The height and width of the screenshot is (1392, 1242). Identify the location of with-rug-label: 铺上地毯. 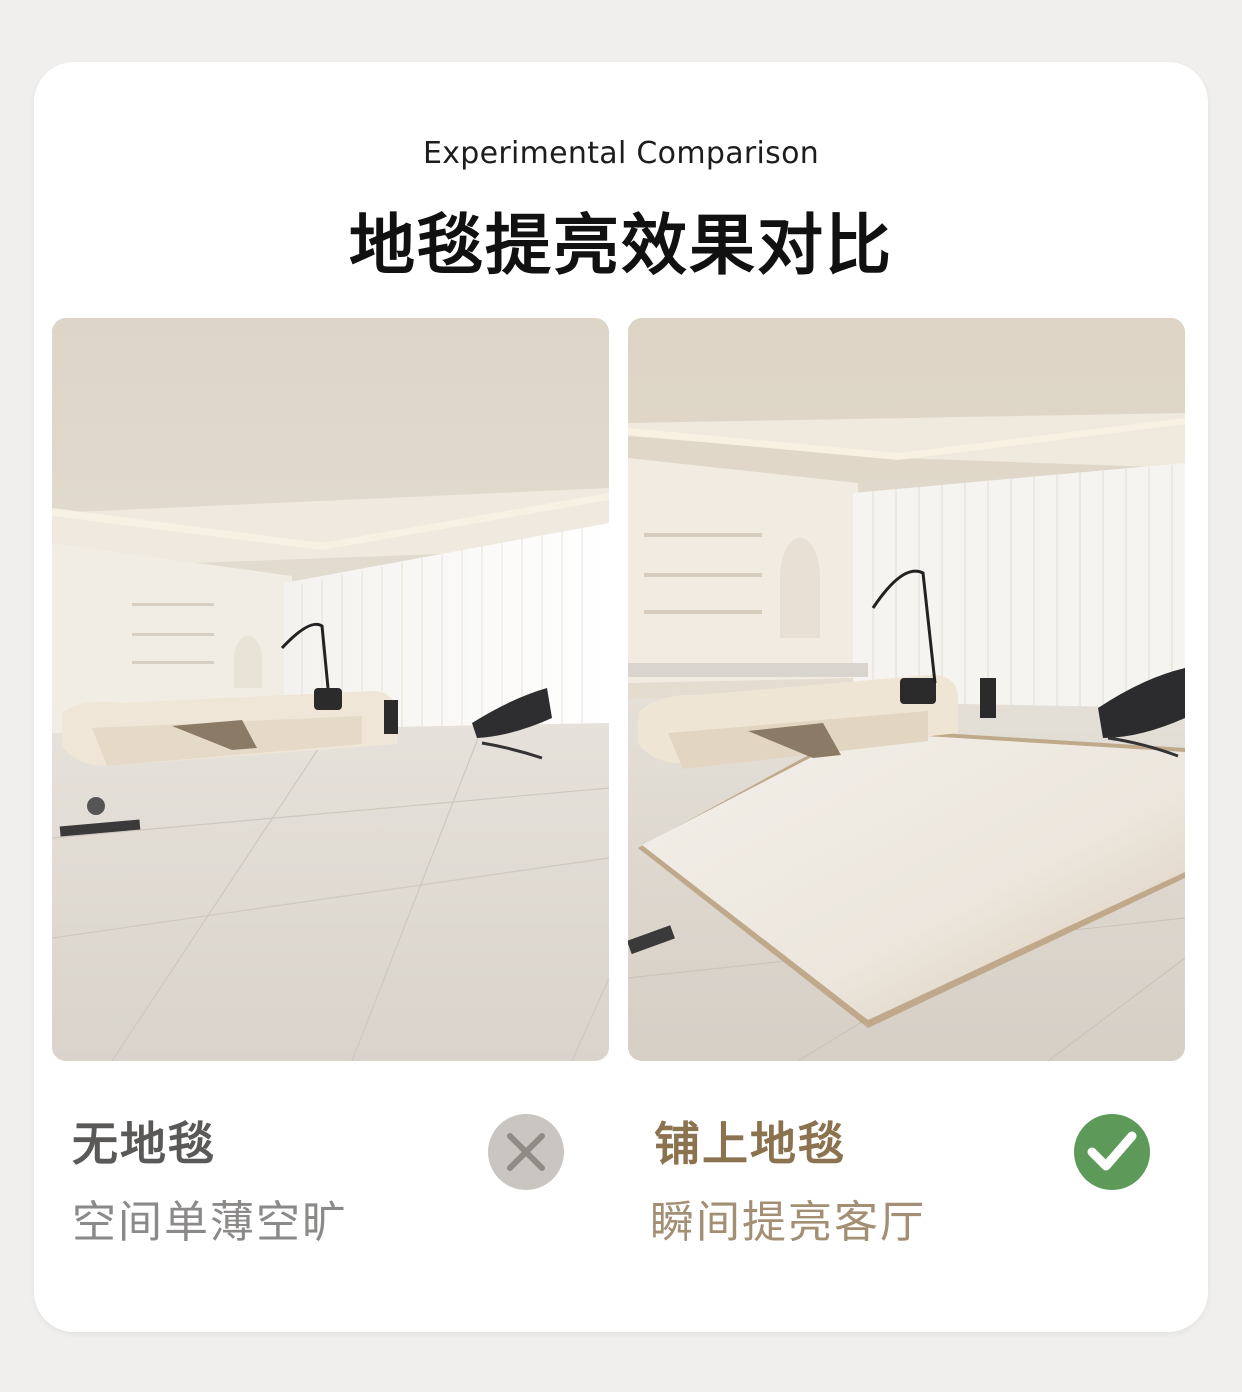
(750, 1144).